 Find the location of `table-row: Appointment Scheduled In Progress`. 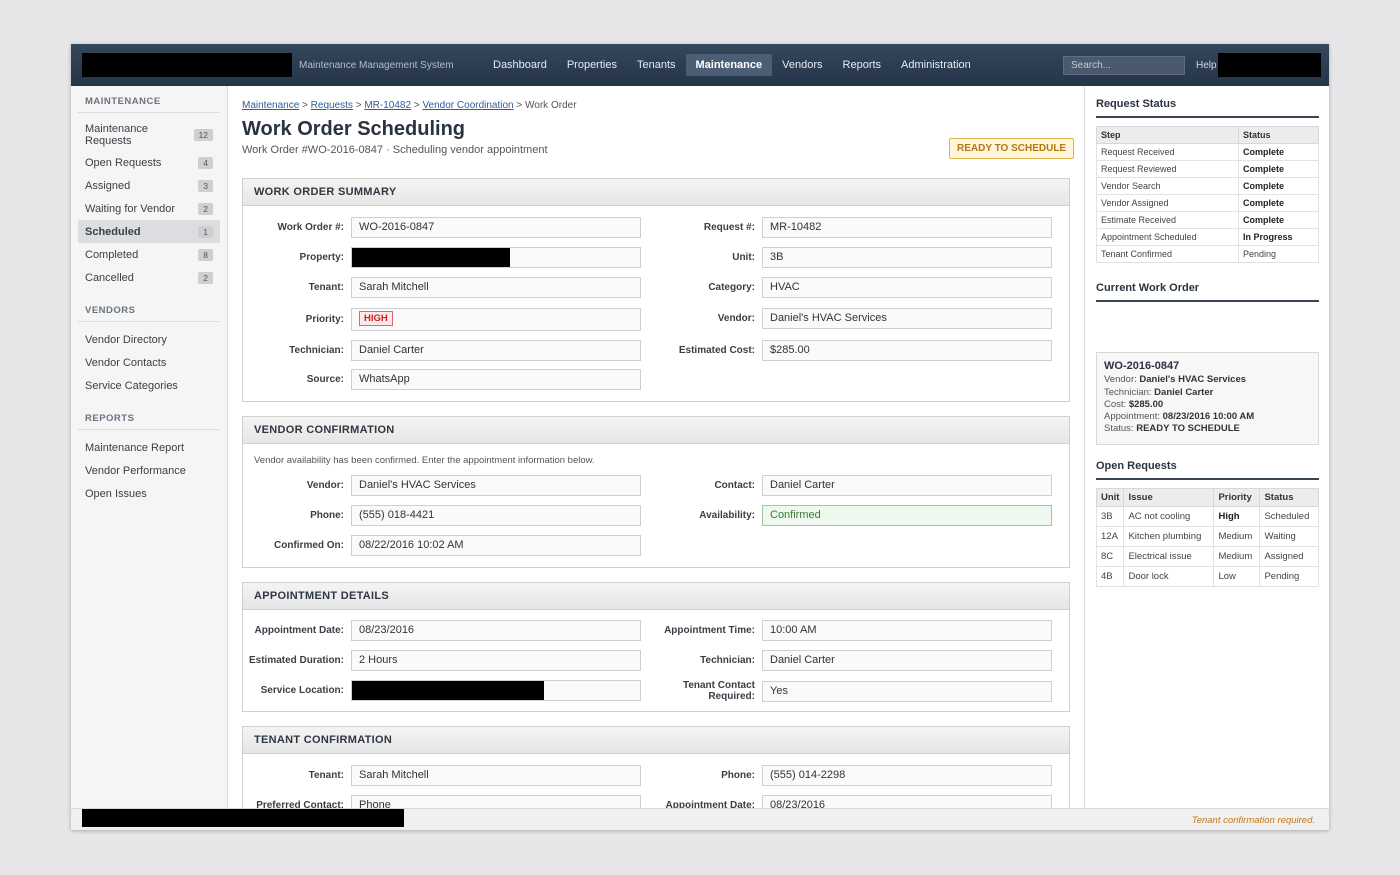

table-row: Appointment Scheduled In Progress is located at coordinates (1207, 237).